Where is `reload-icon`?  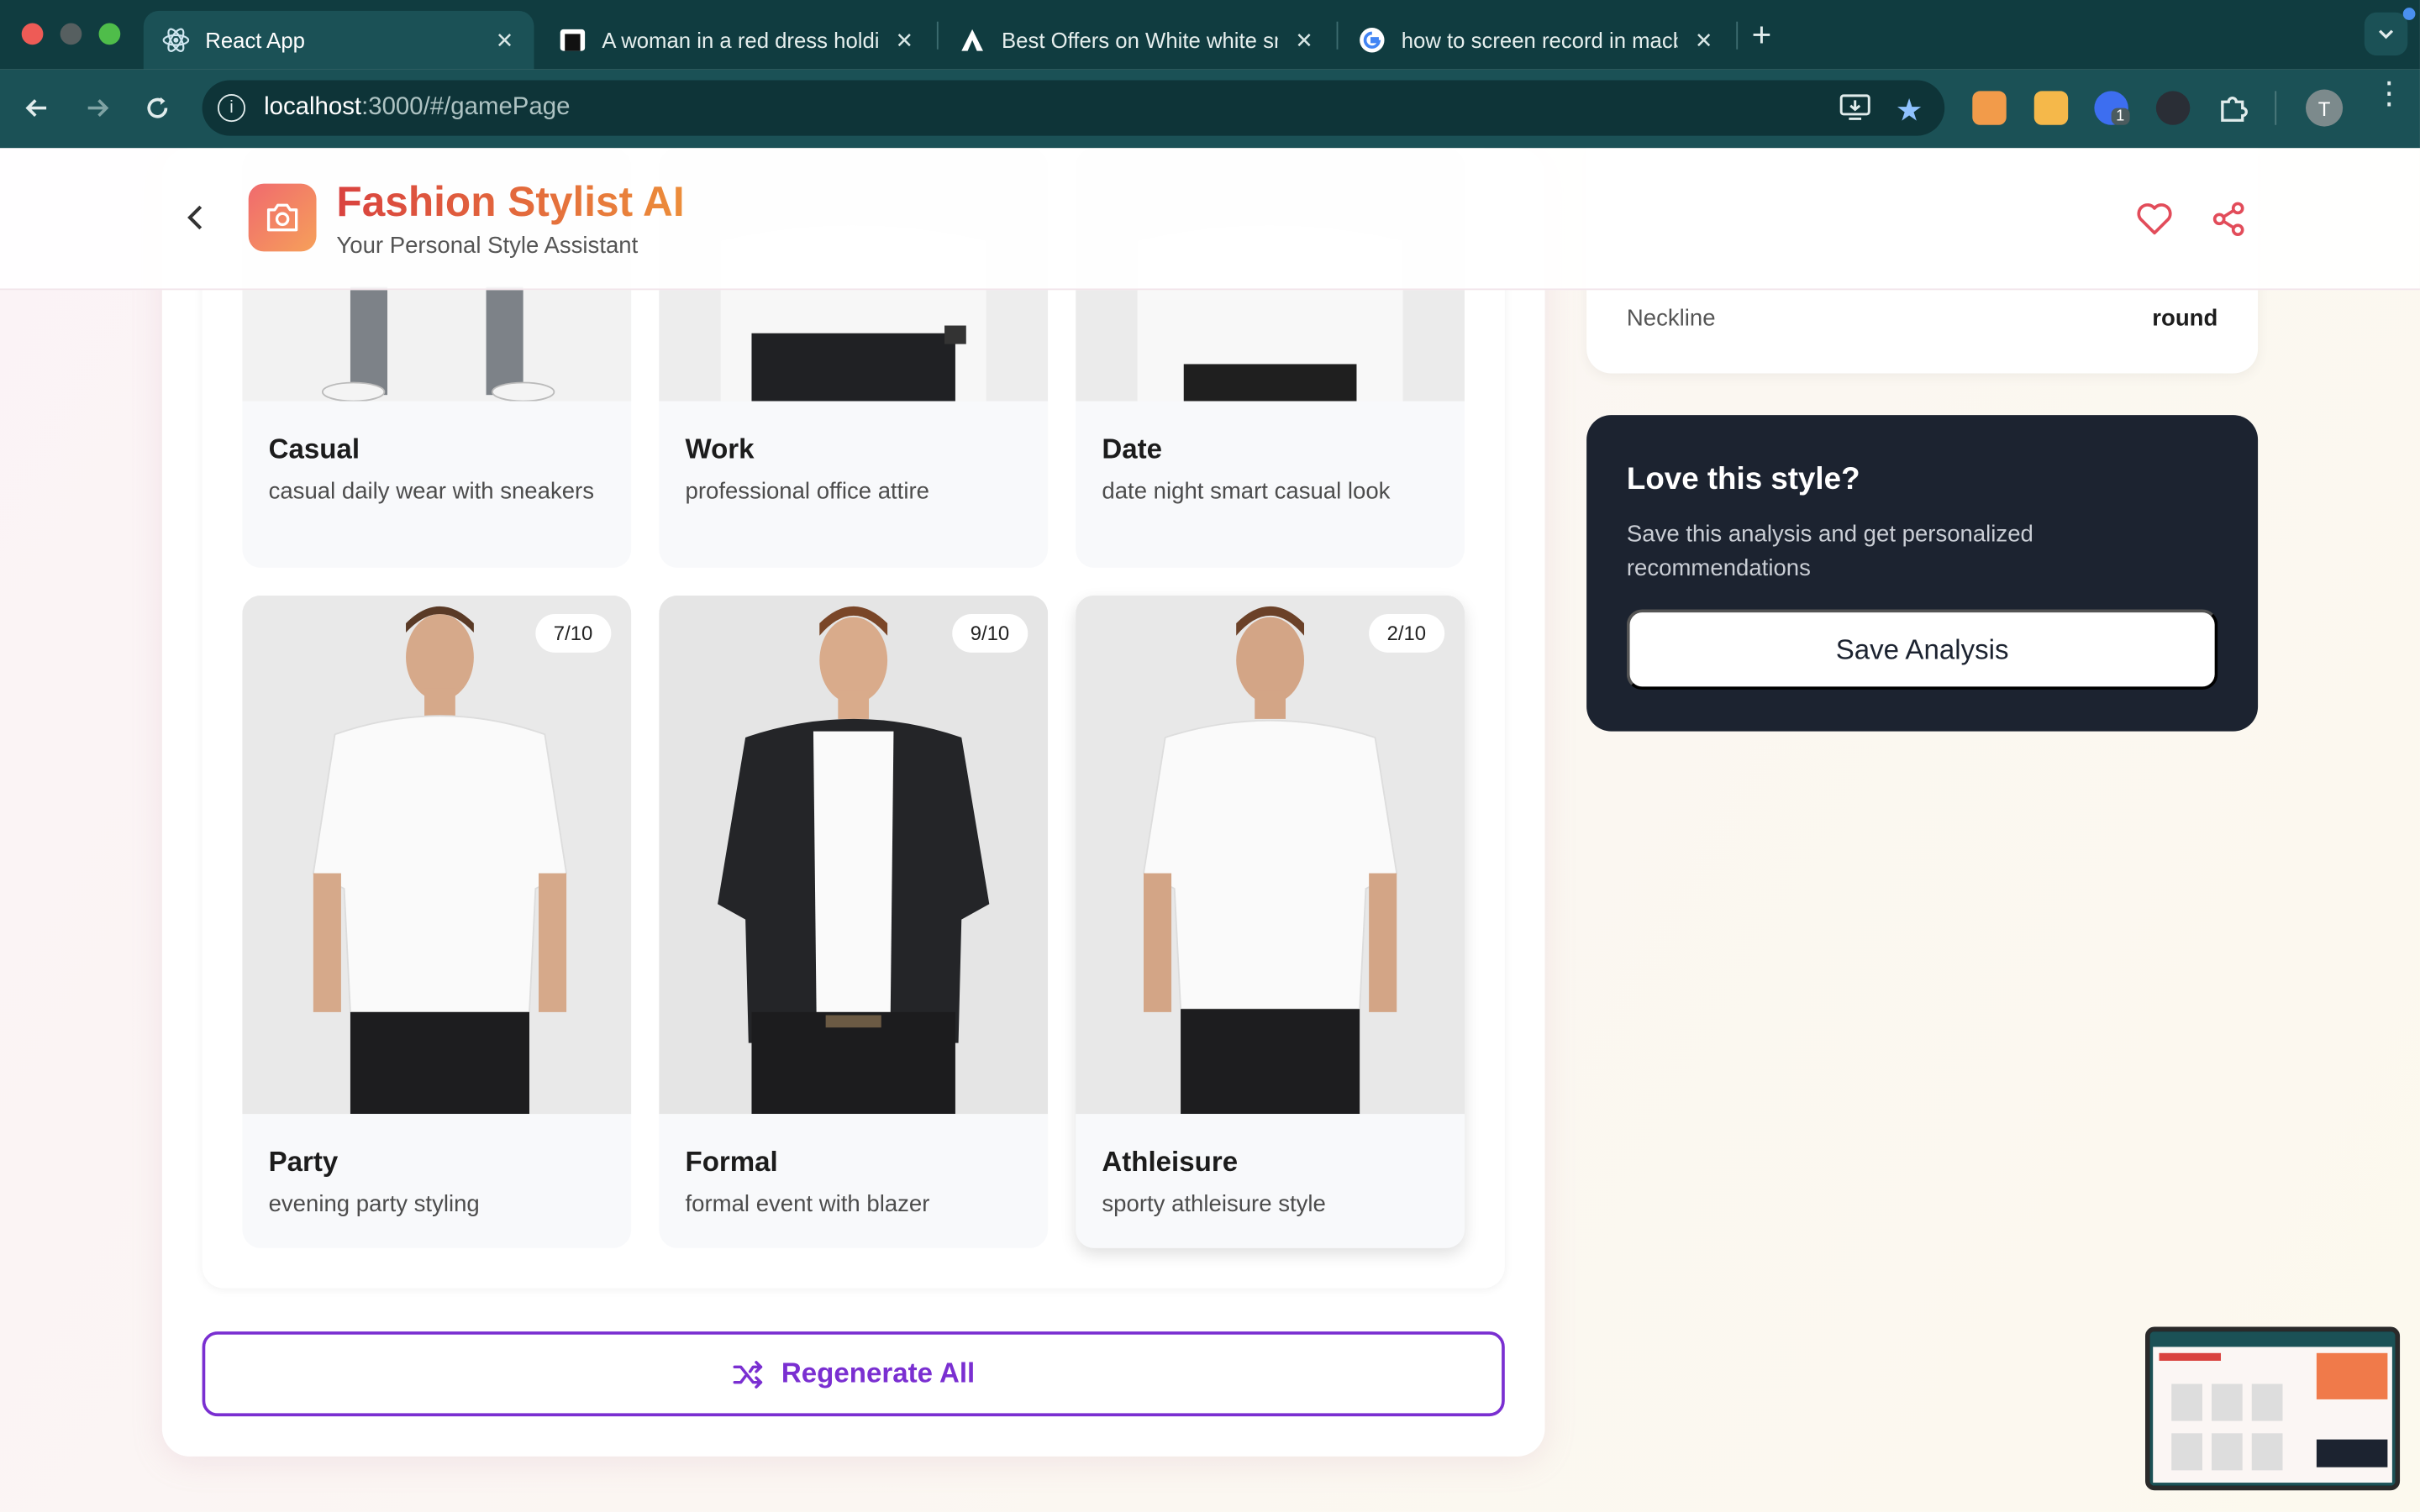 reload-icon is located at coordinates (157, 107).